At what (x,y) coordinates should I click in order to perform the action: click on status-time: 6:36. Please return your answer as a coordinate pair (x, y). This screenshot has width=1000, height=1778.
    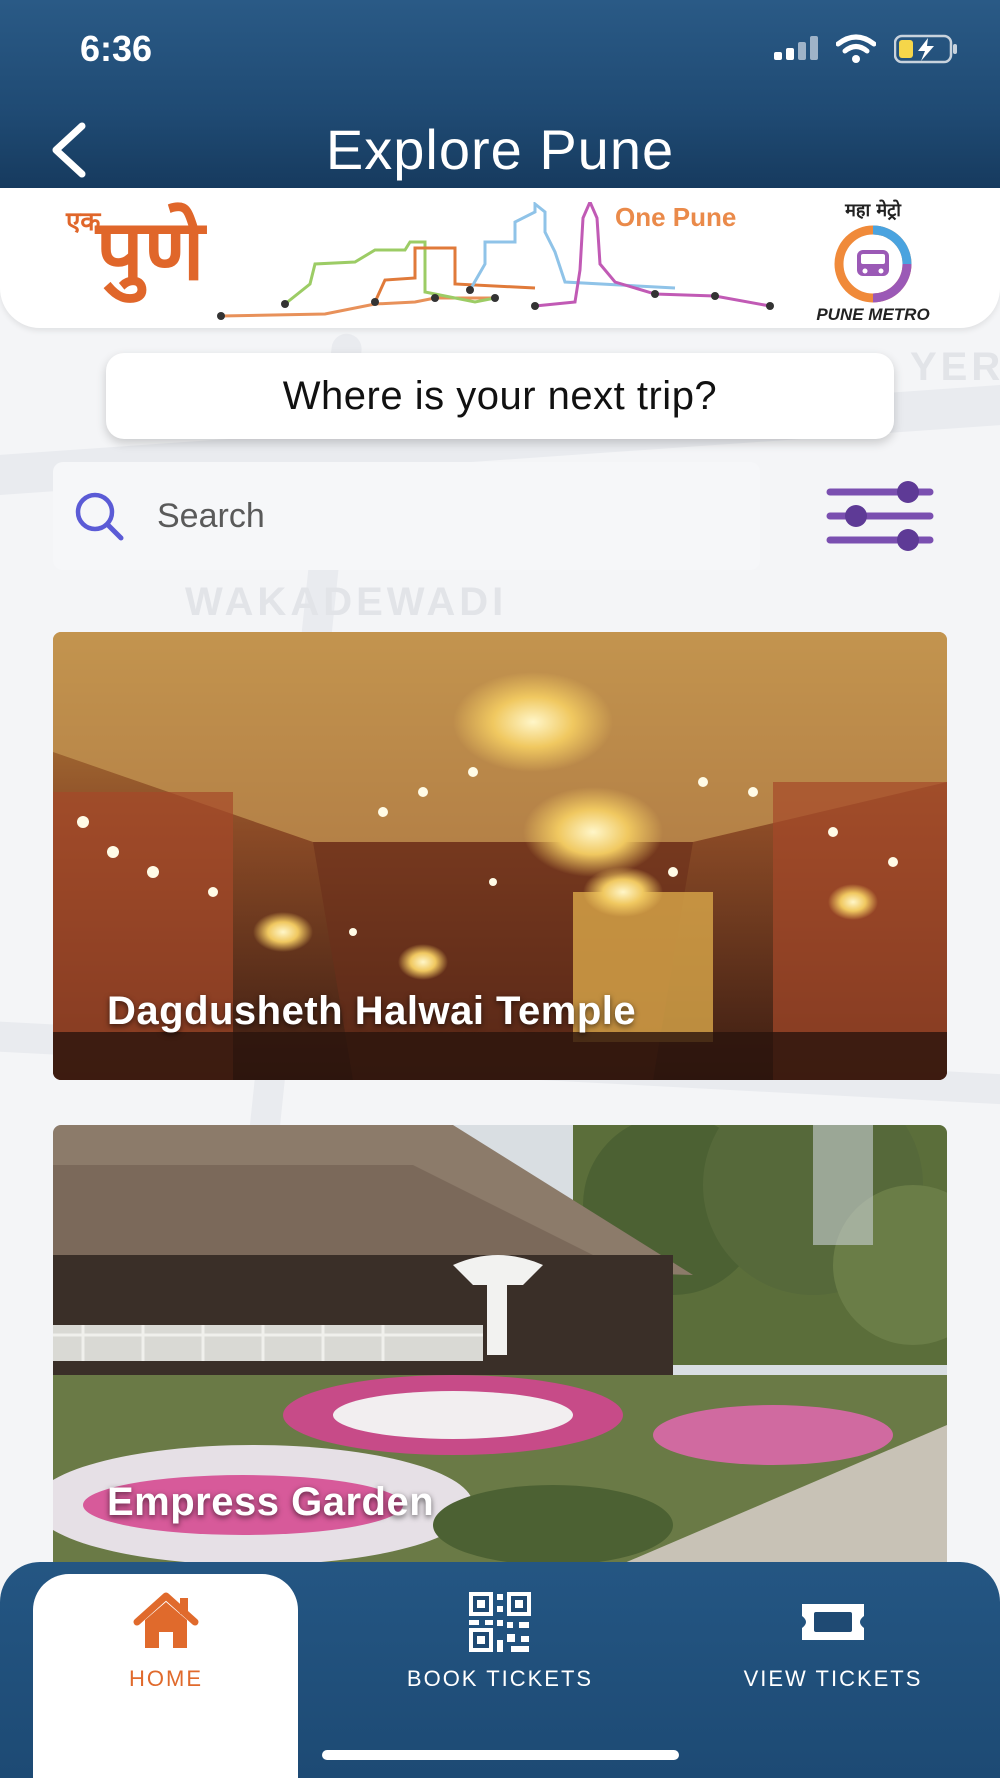
    Looking at the image, I should click on (116, 48).